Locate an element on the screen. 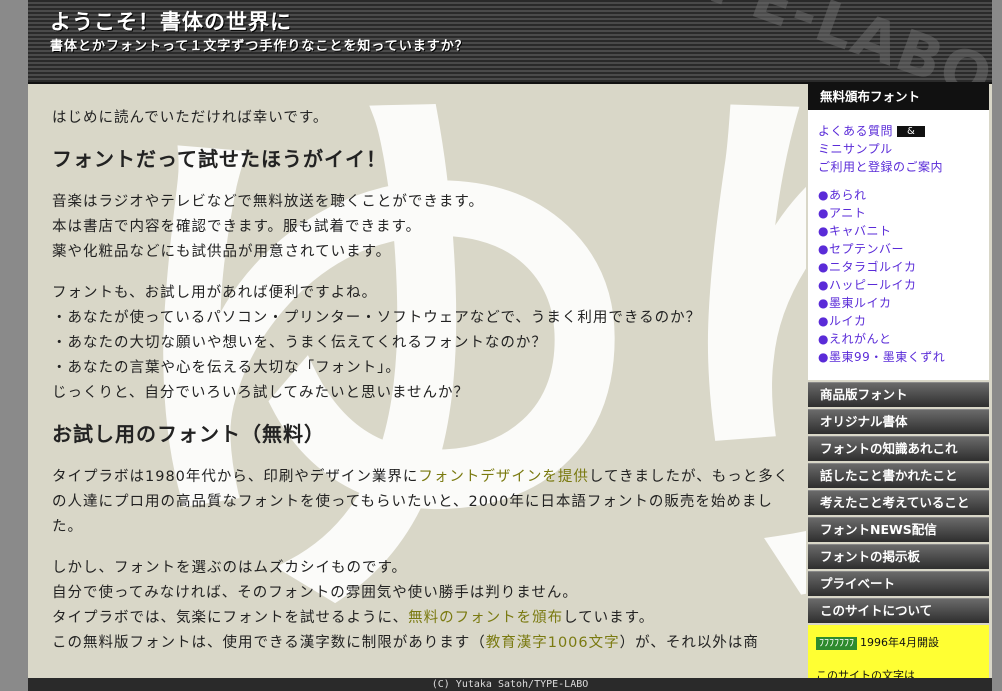 Image resolution: width=1002 pixels, height=691 pixels. logo-watermark: TYPE-LABO is located at coordinates (806, 41).